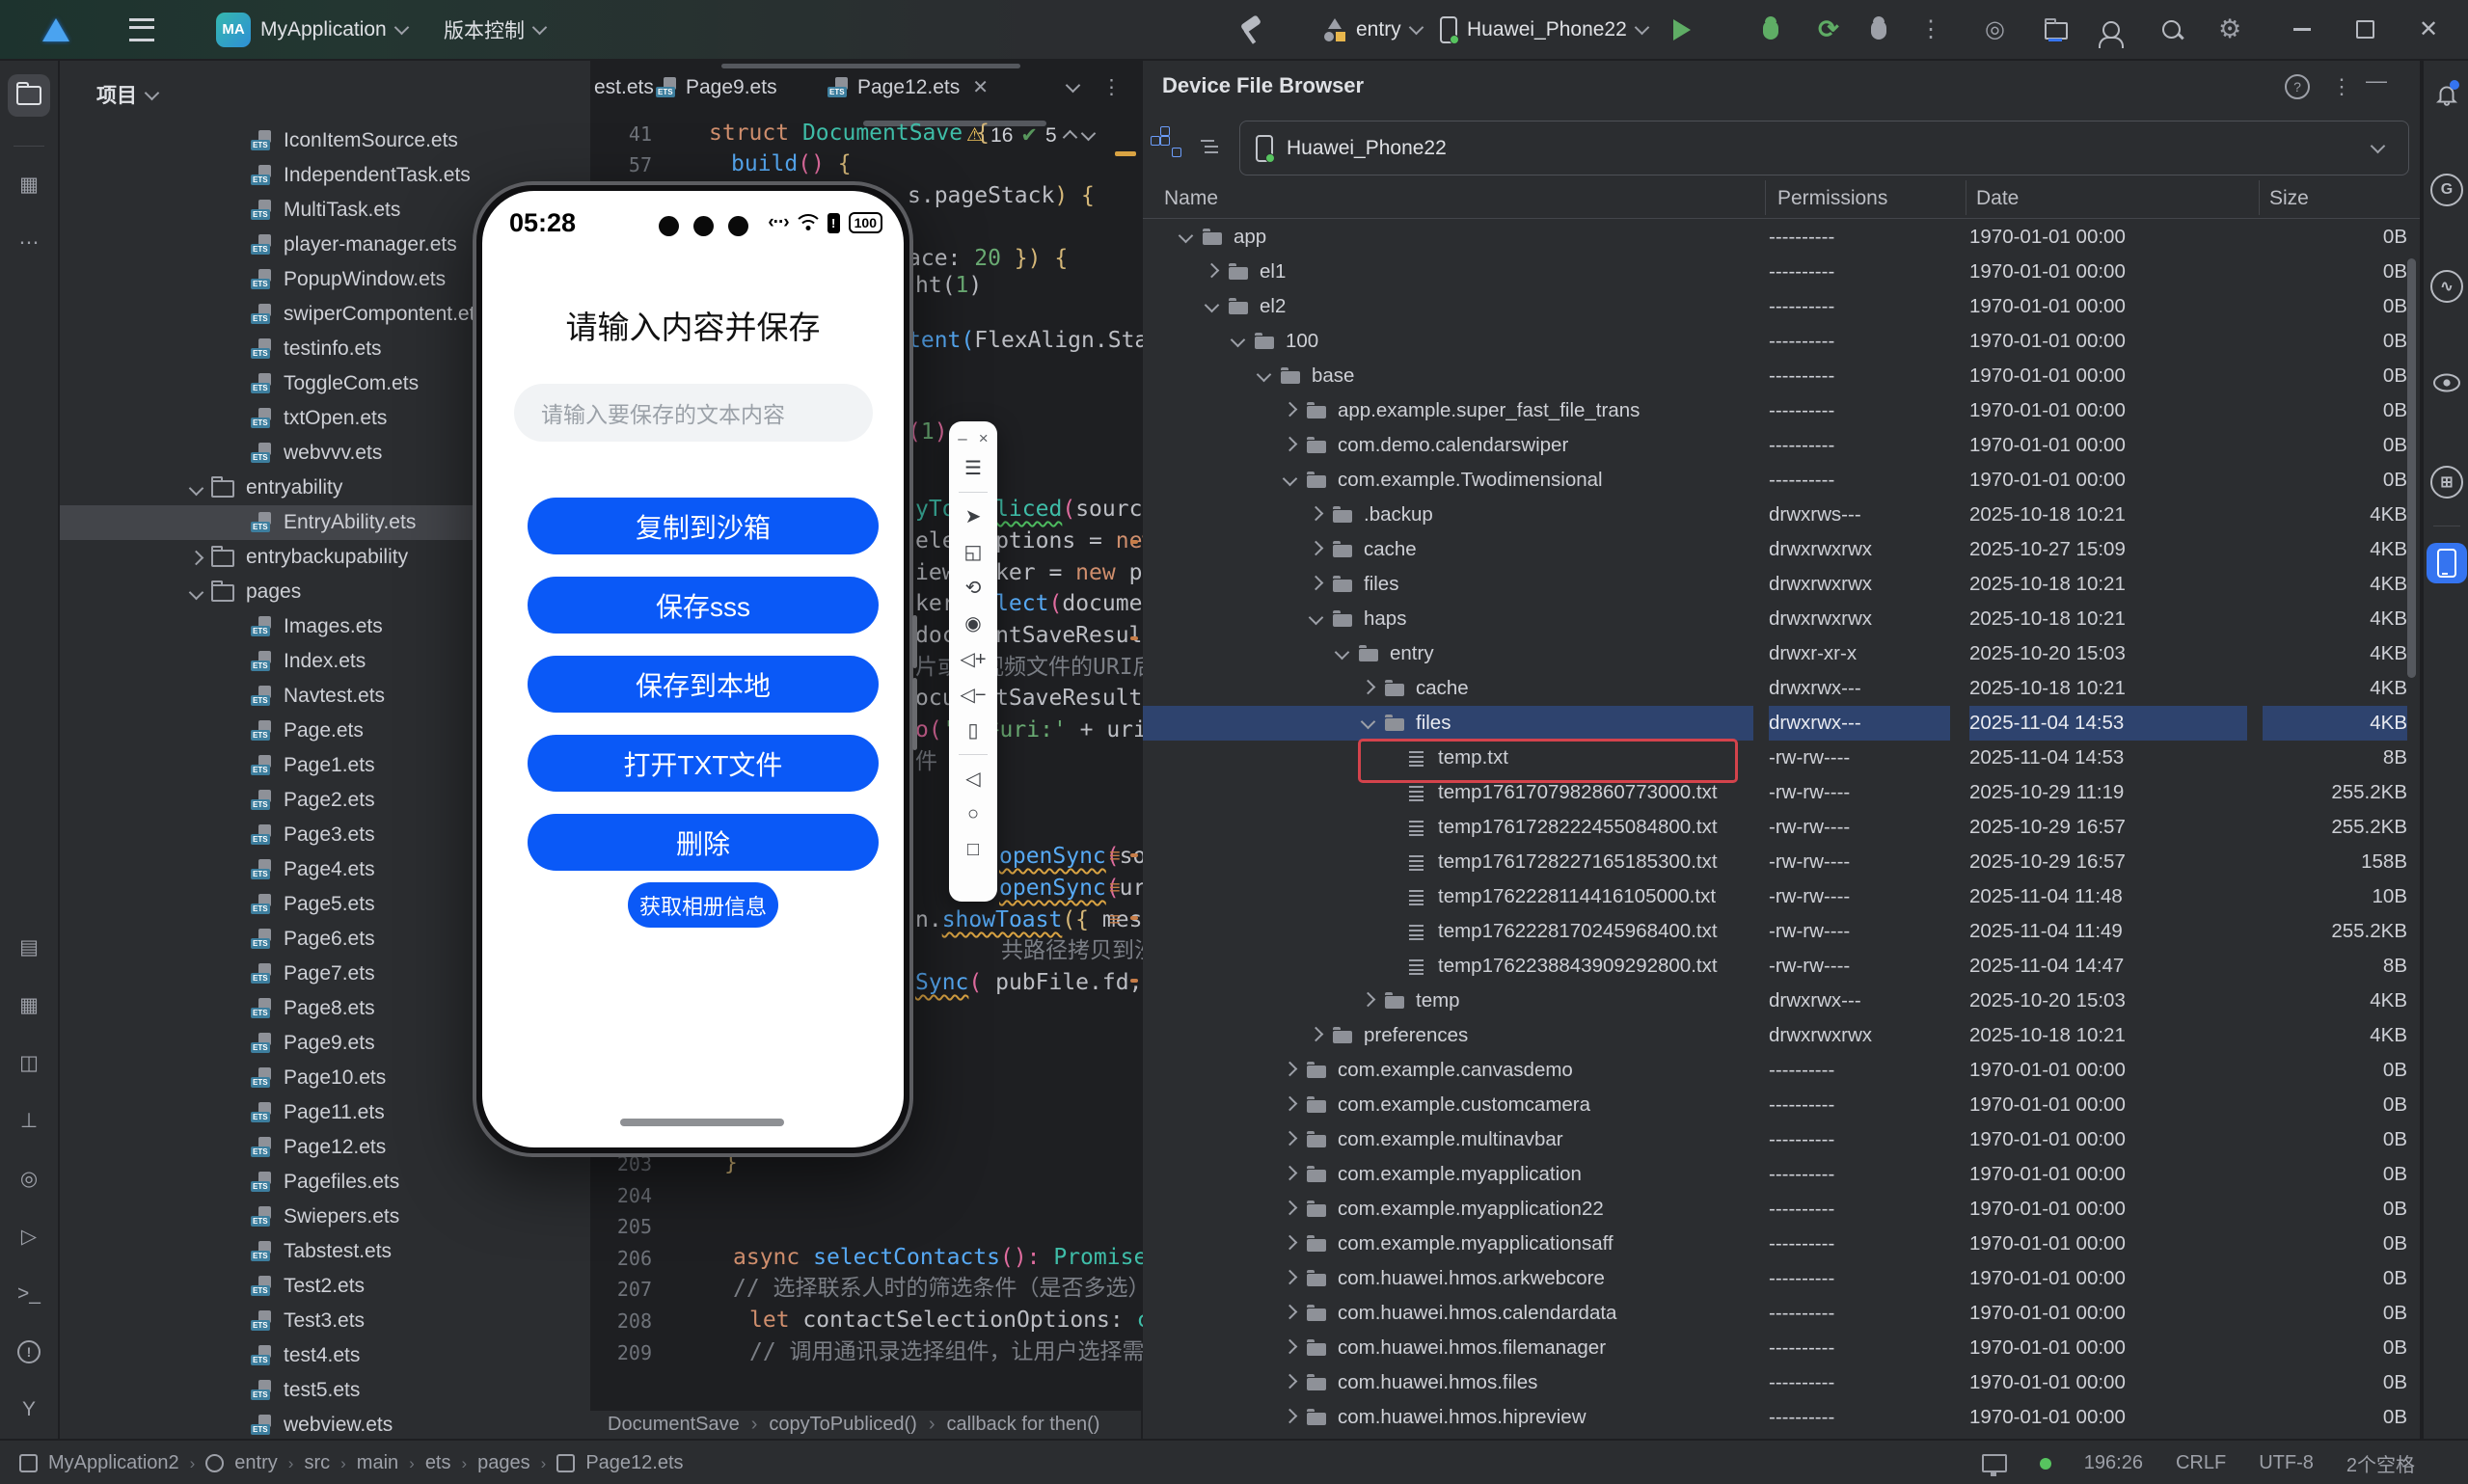 Image resolution: width=2468 pixels, height=1484 pixels. I want to click on tree-file-row: test5.ets, so click(325, 1390).